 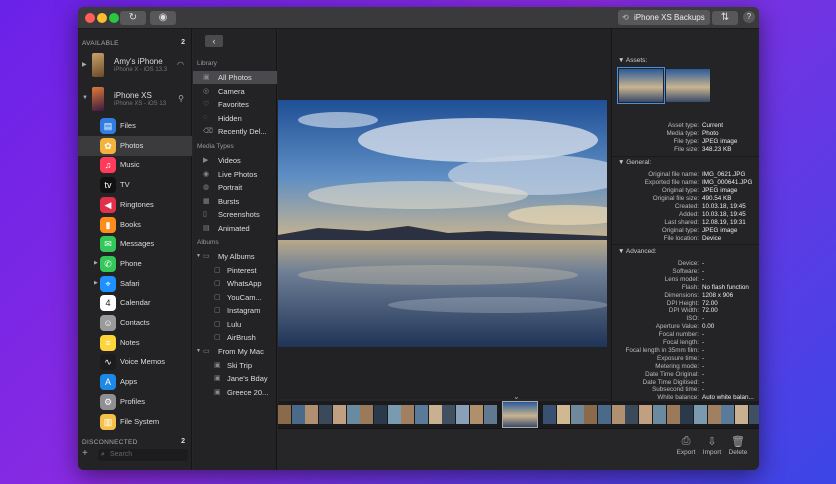 What do you see at coordinates (235, 118) in the screenshot?
I see `library-item: ◌ Hidden` at bounding box center [235, 118].